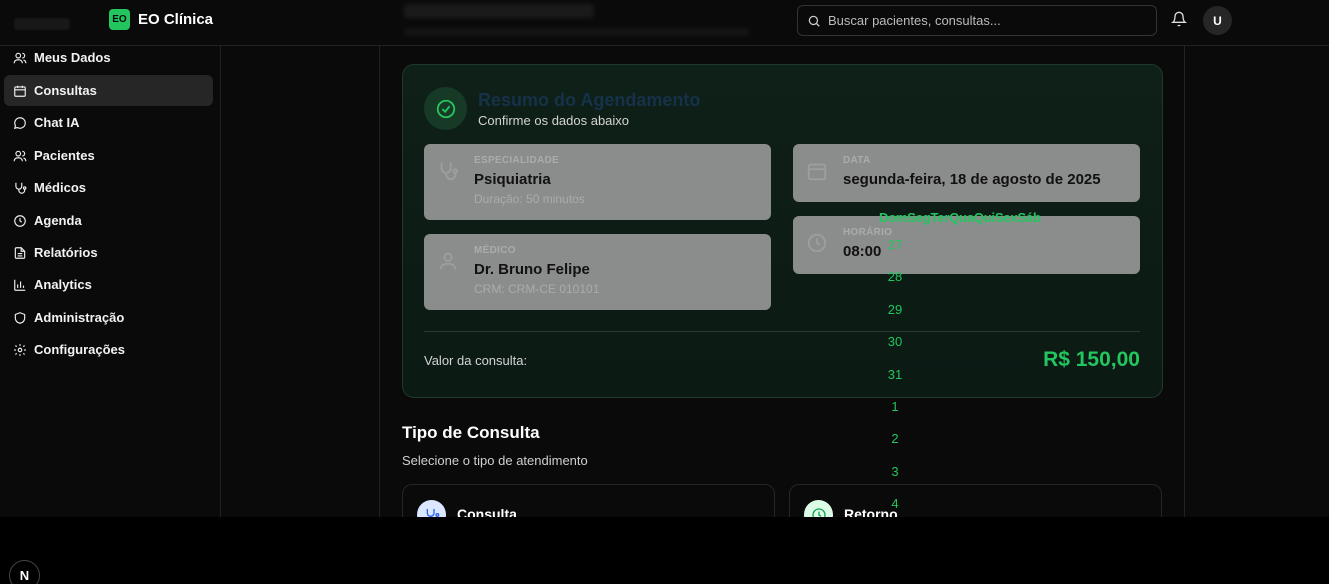 The width and height of the screenshot is (1329, 584). What do you see at coordinates (499, 11) in the screenshot?
I see `page-title-ghost` at bounding box center [499, 11].